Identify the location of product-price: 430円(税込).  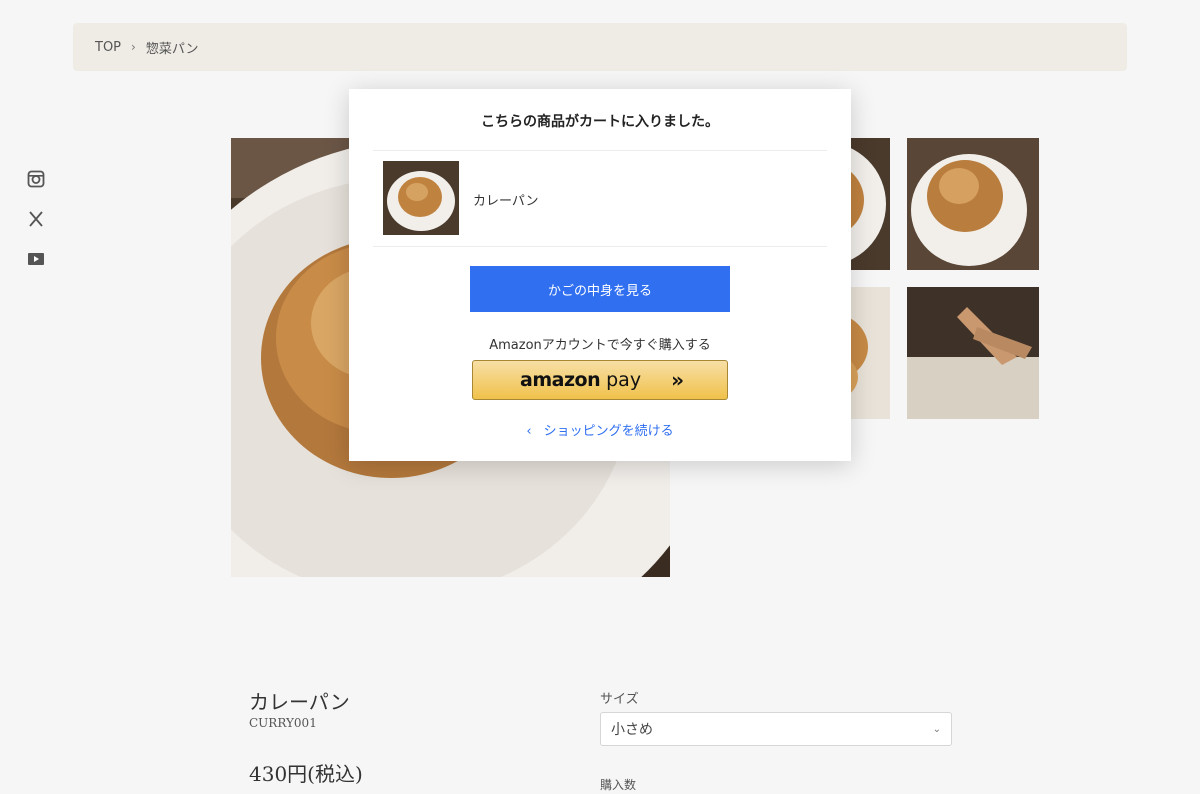
(306, 774).